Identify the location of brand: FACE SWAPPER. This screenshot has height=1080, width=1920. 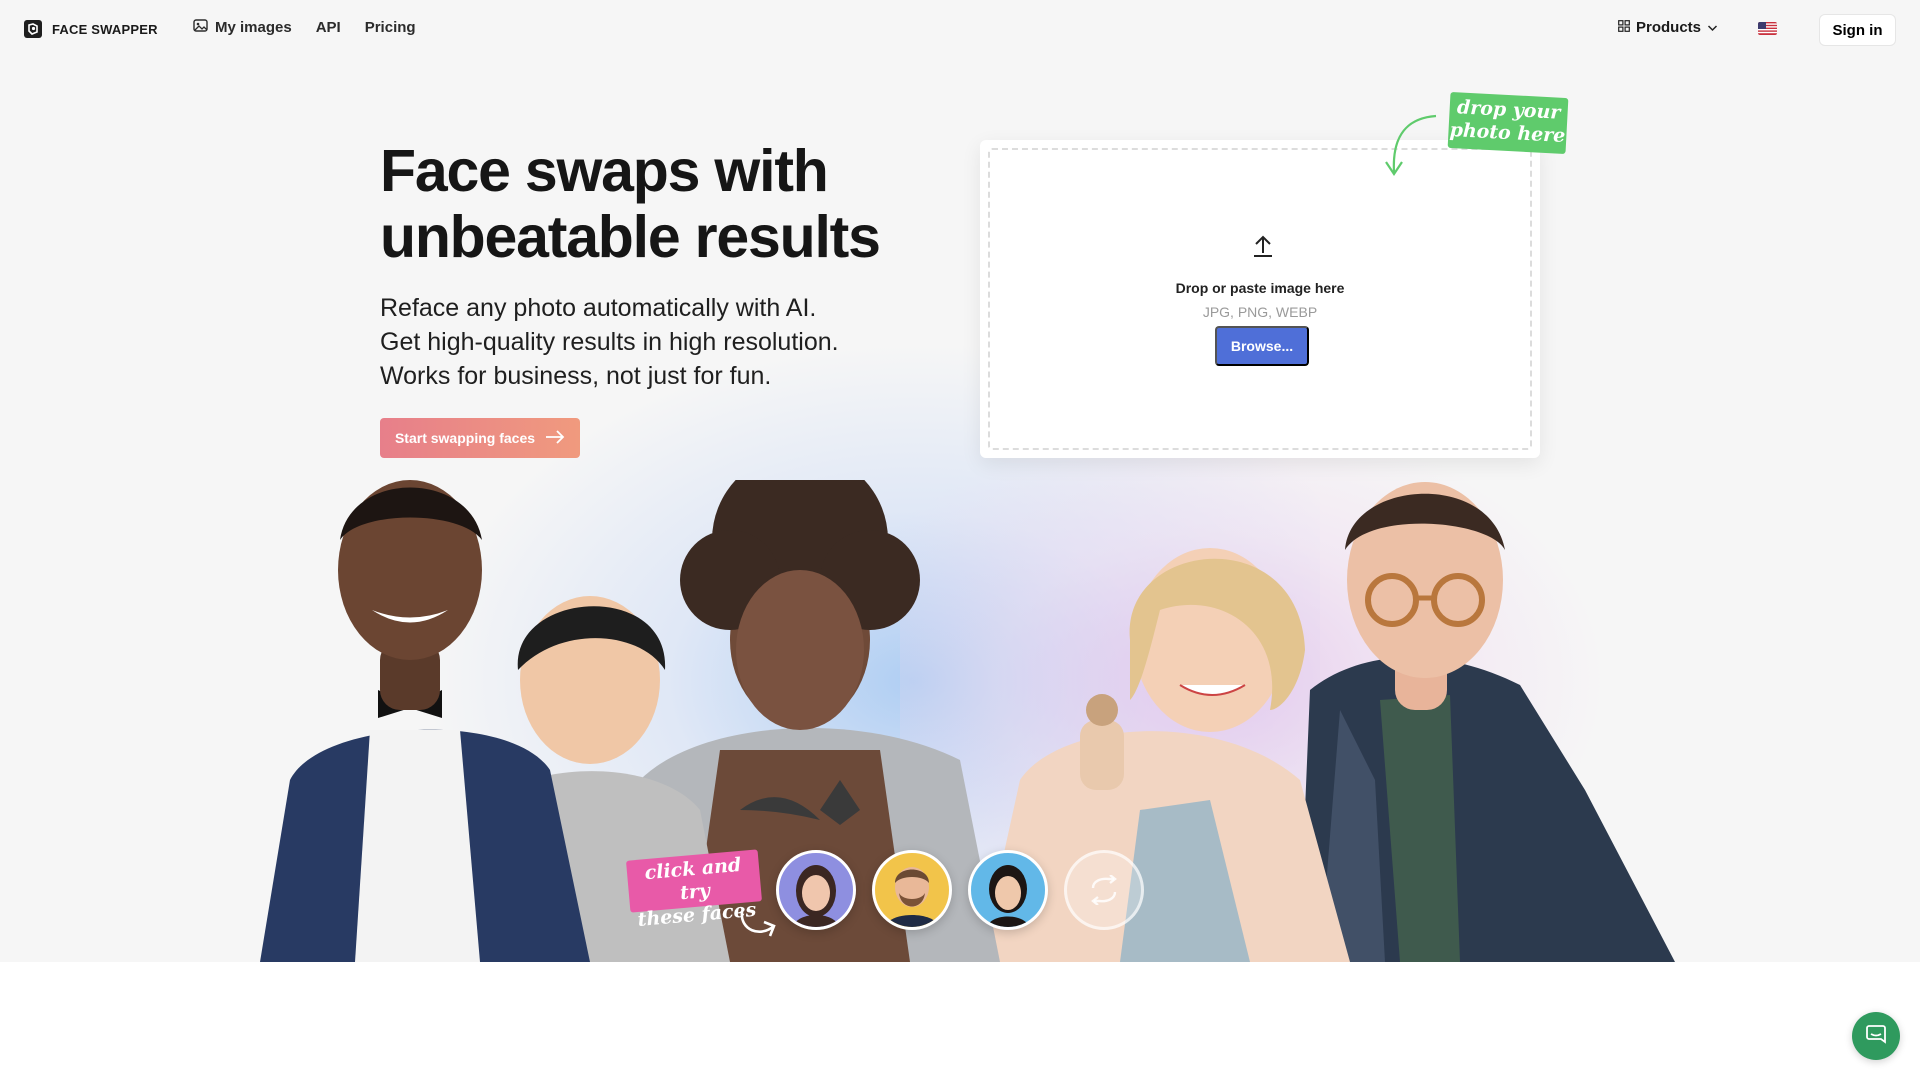
(91, 29).